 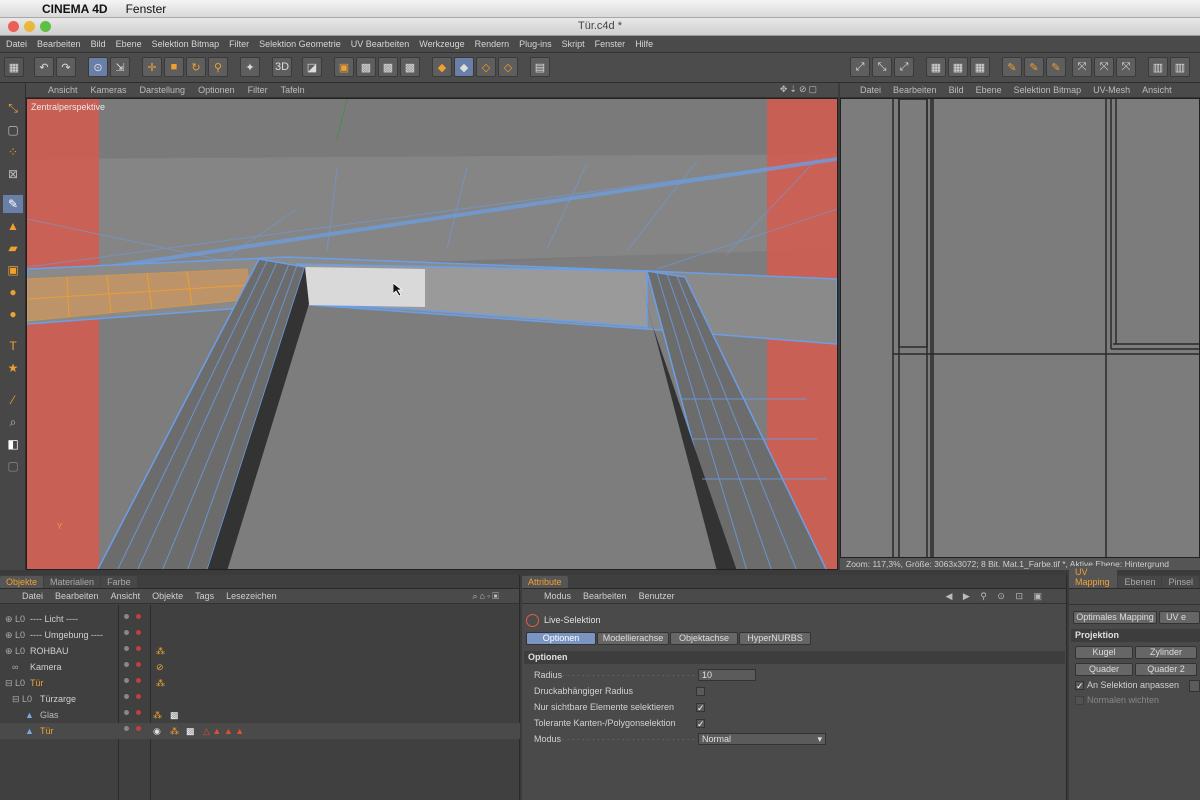 I want to click on texture-tag-icon: ▩, so click(x=190, y=731).